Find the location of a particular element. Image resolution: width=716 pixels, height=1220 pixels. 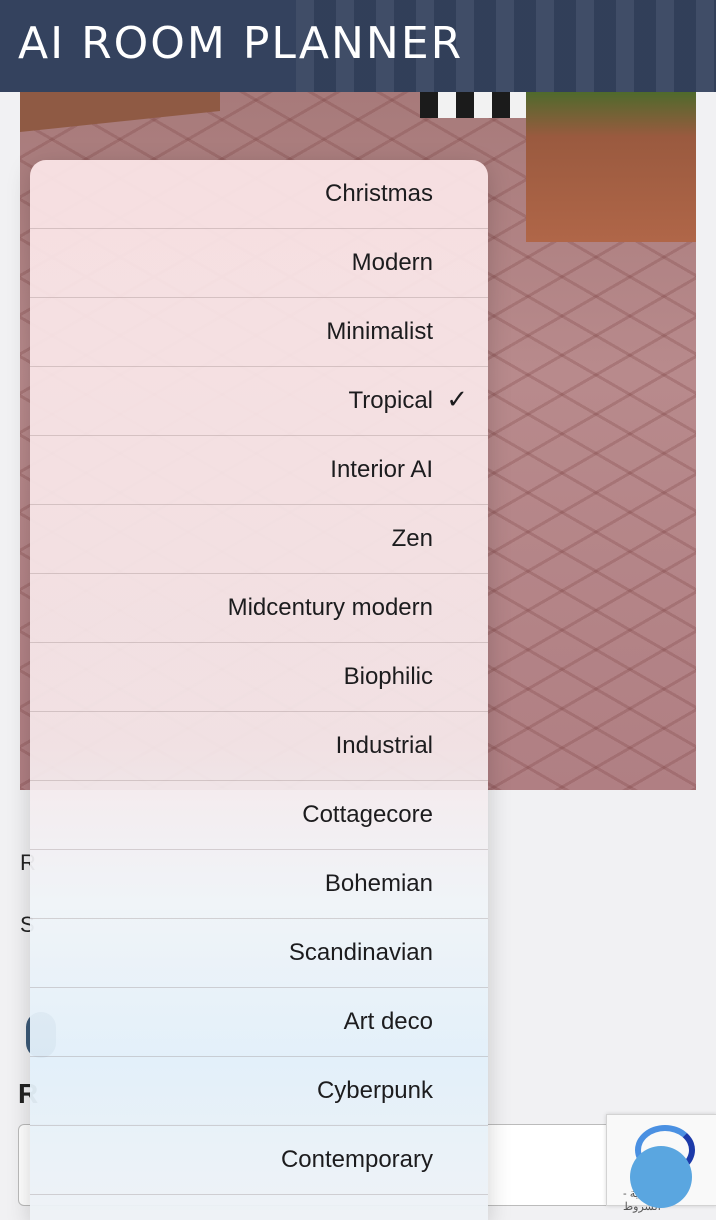

option-label: Interior AI is located at coordinates (381, 469).